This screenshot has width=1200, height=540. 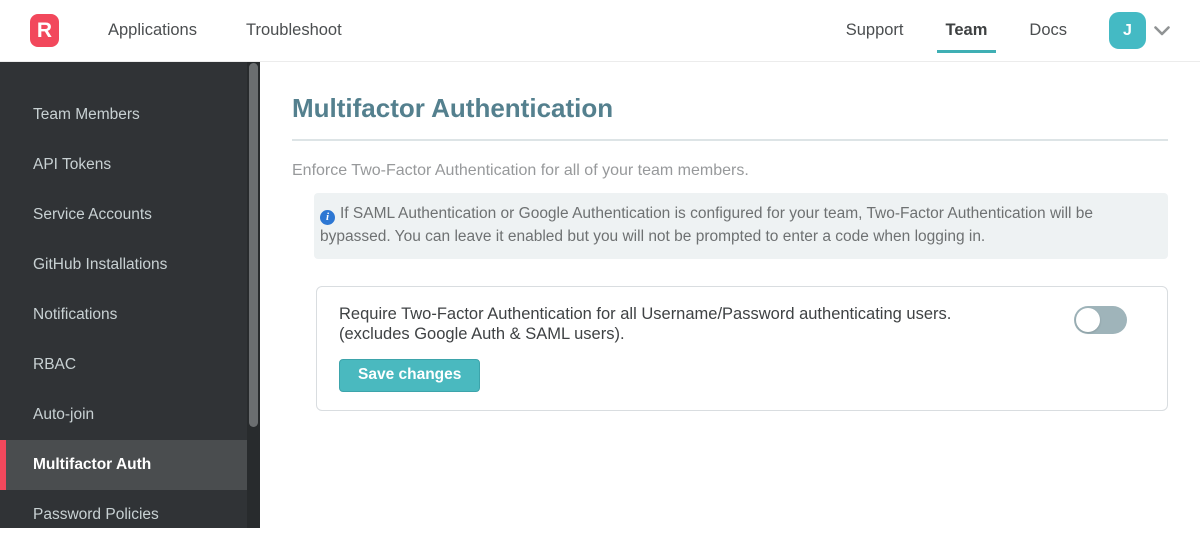 I want to click on app-logo: R, so click(x=44, y=30).